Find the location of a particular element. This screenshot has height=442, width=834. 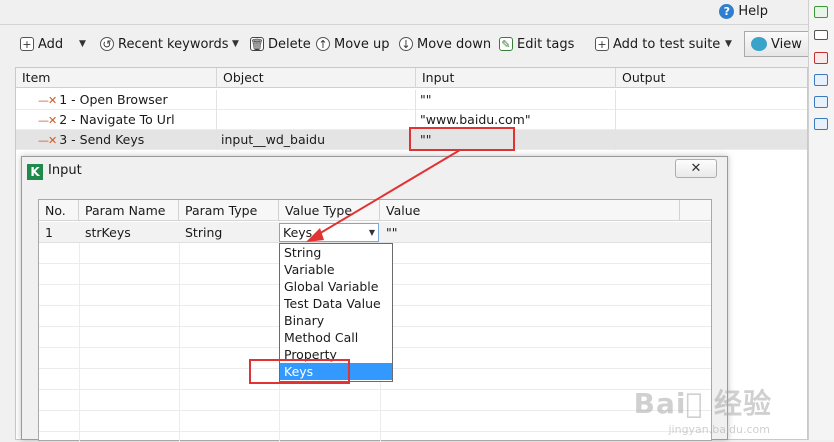

help-link: ? Help is located at coordinates (743, 11).